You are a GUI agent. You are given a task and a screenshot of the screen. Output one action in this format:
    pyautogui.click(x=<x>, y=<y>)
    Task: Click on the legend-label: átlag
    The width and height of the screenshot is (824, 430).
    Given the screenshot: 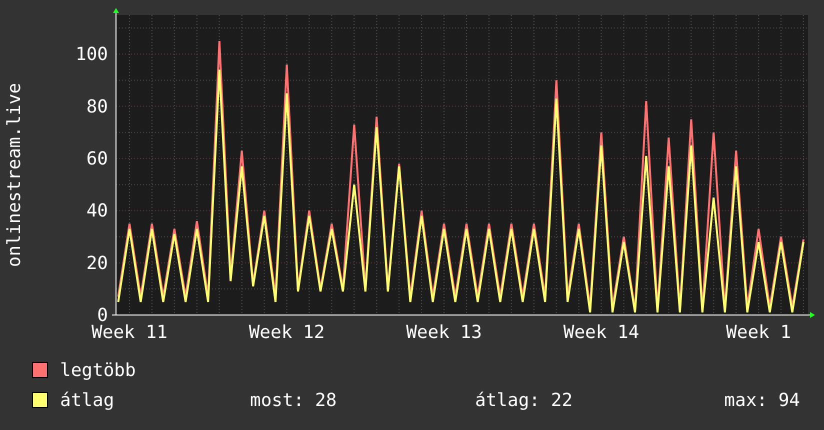 What is the action you would take?
    pyautogui.click(x=88, y=400)
    